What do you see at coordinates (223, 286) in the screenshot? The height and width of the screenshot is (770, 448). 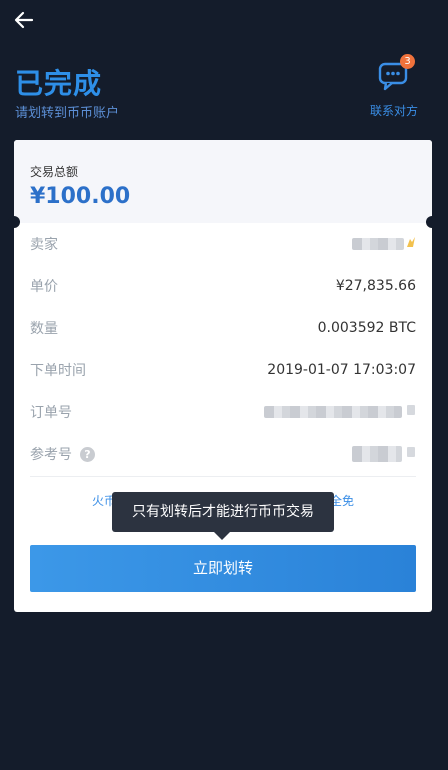 I see `unit-price-row: 单价 ¥27,835.66` at bounding box center [223, 286].